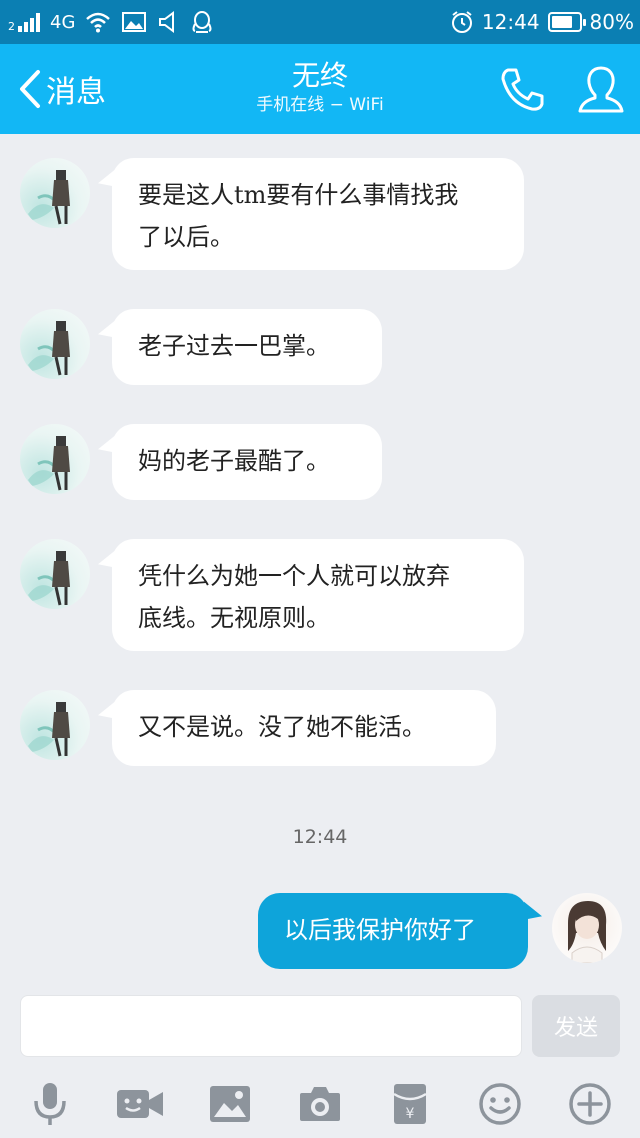 This screenshot has height=1138, width=640. I want to click on plus-icon, so click(590, 1104).